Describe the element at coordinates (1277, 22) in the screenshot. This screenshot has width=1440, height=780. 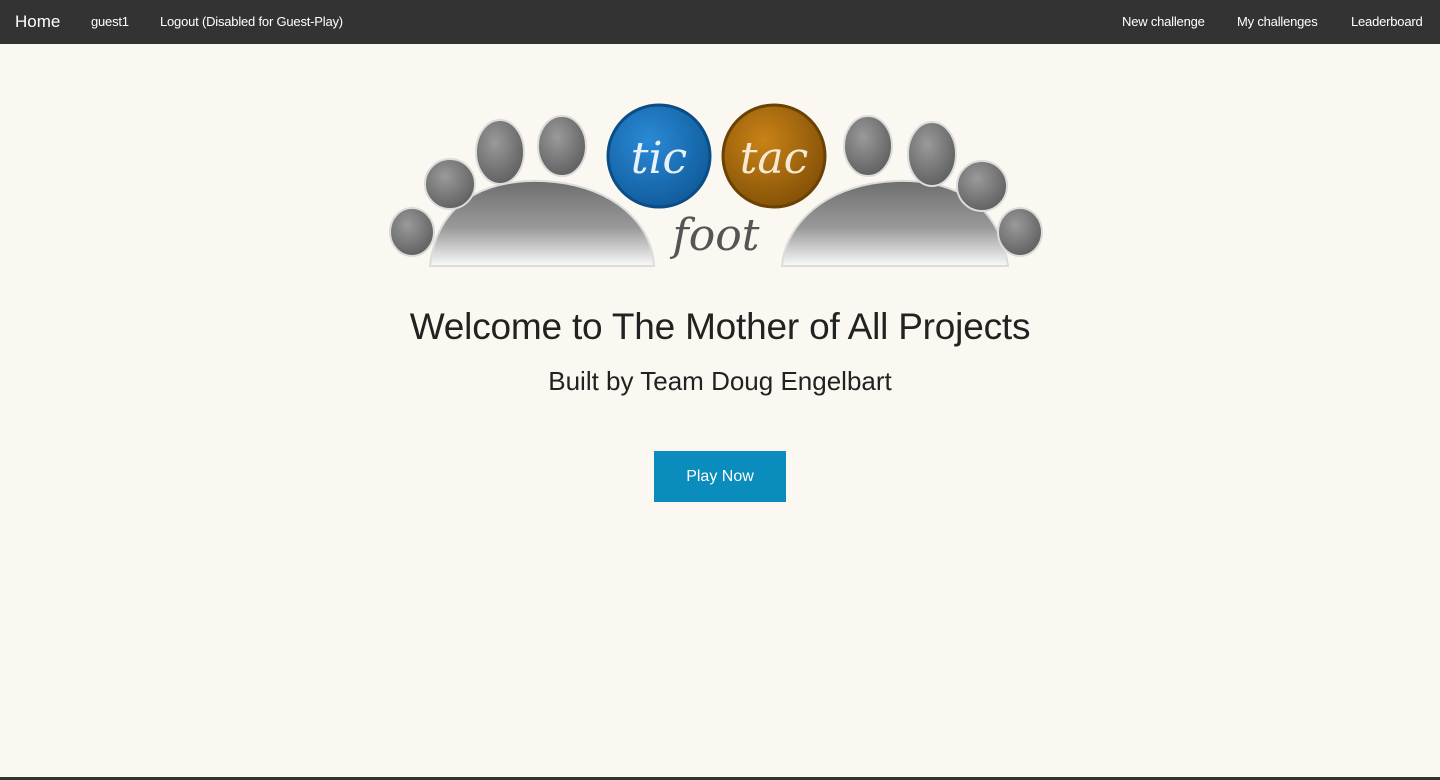
I see `nav-my-challenges-link: My challenges` at that location.